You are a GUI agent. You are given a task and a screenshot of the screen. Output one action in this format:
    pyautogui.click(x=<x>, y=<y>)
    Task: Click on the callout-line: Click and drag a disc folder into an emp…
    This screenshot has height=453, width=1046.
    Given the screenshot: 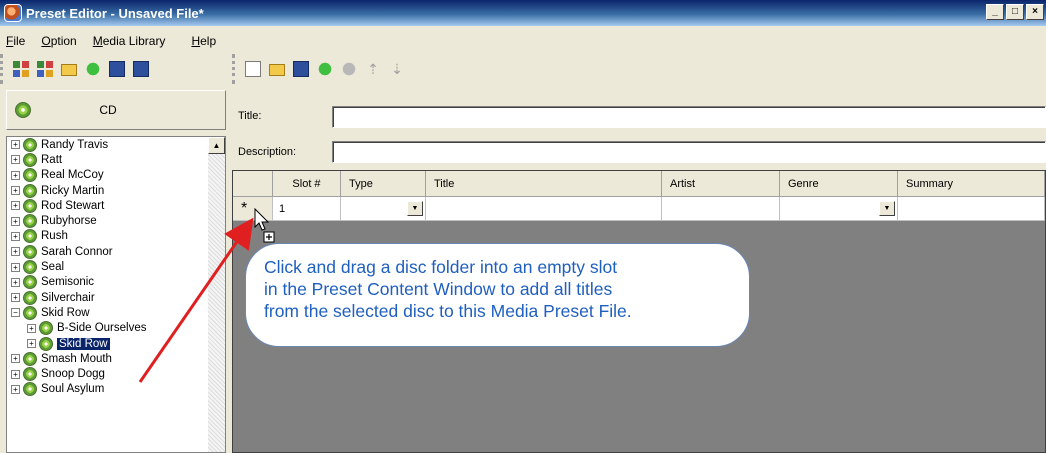 What is the action you would take?
    pyautogui.click(x=441, y=267)
    